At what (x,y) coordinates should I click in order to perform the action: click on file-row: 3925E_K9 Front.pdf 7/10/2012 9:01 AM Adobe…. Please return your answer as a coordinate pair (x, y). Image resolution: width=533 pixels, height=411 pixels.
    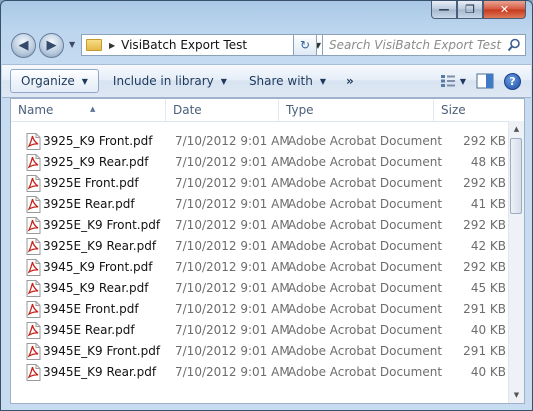
    Looking at the image, I should click on (261, 225).